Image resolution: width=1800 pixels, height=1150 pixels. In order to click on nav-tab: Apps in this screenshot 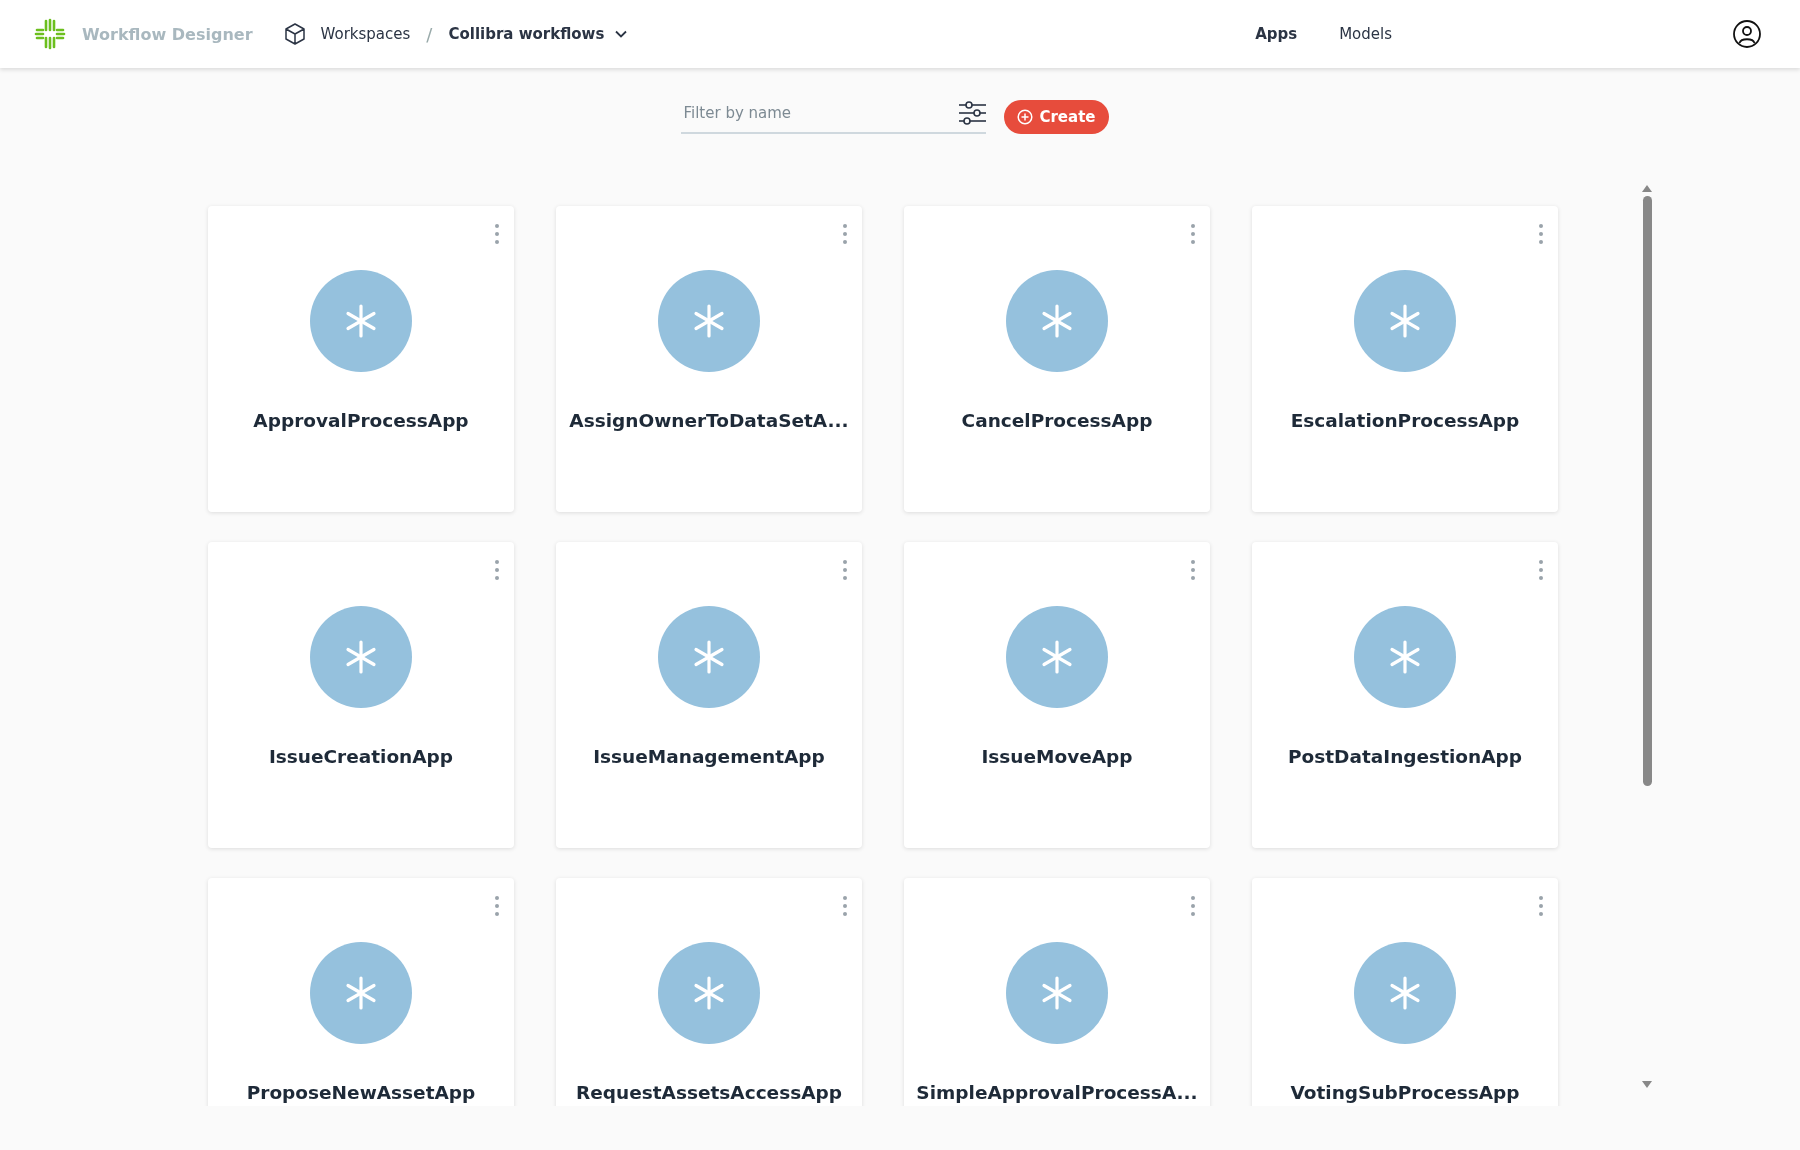, I will do `click(1276, 34)`.